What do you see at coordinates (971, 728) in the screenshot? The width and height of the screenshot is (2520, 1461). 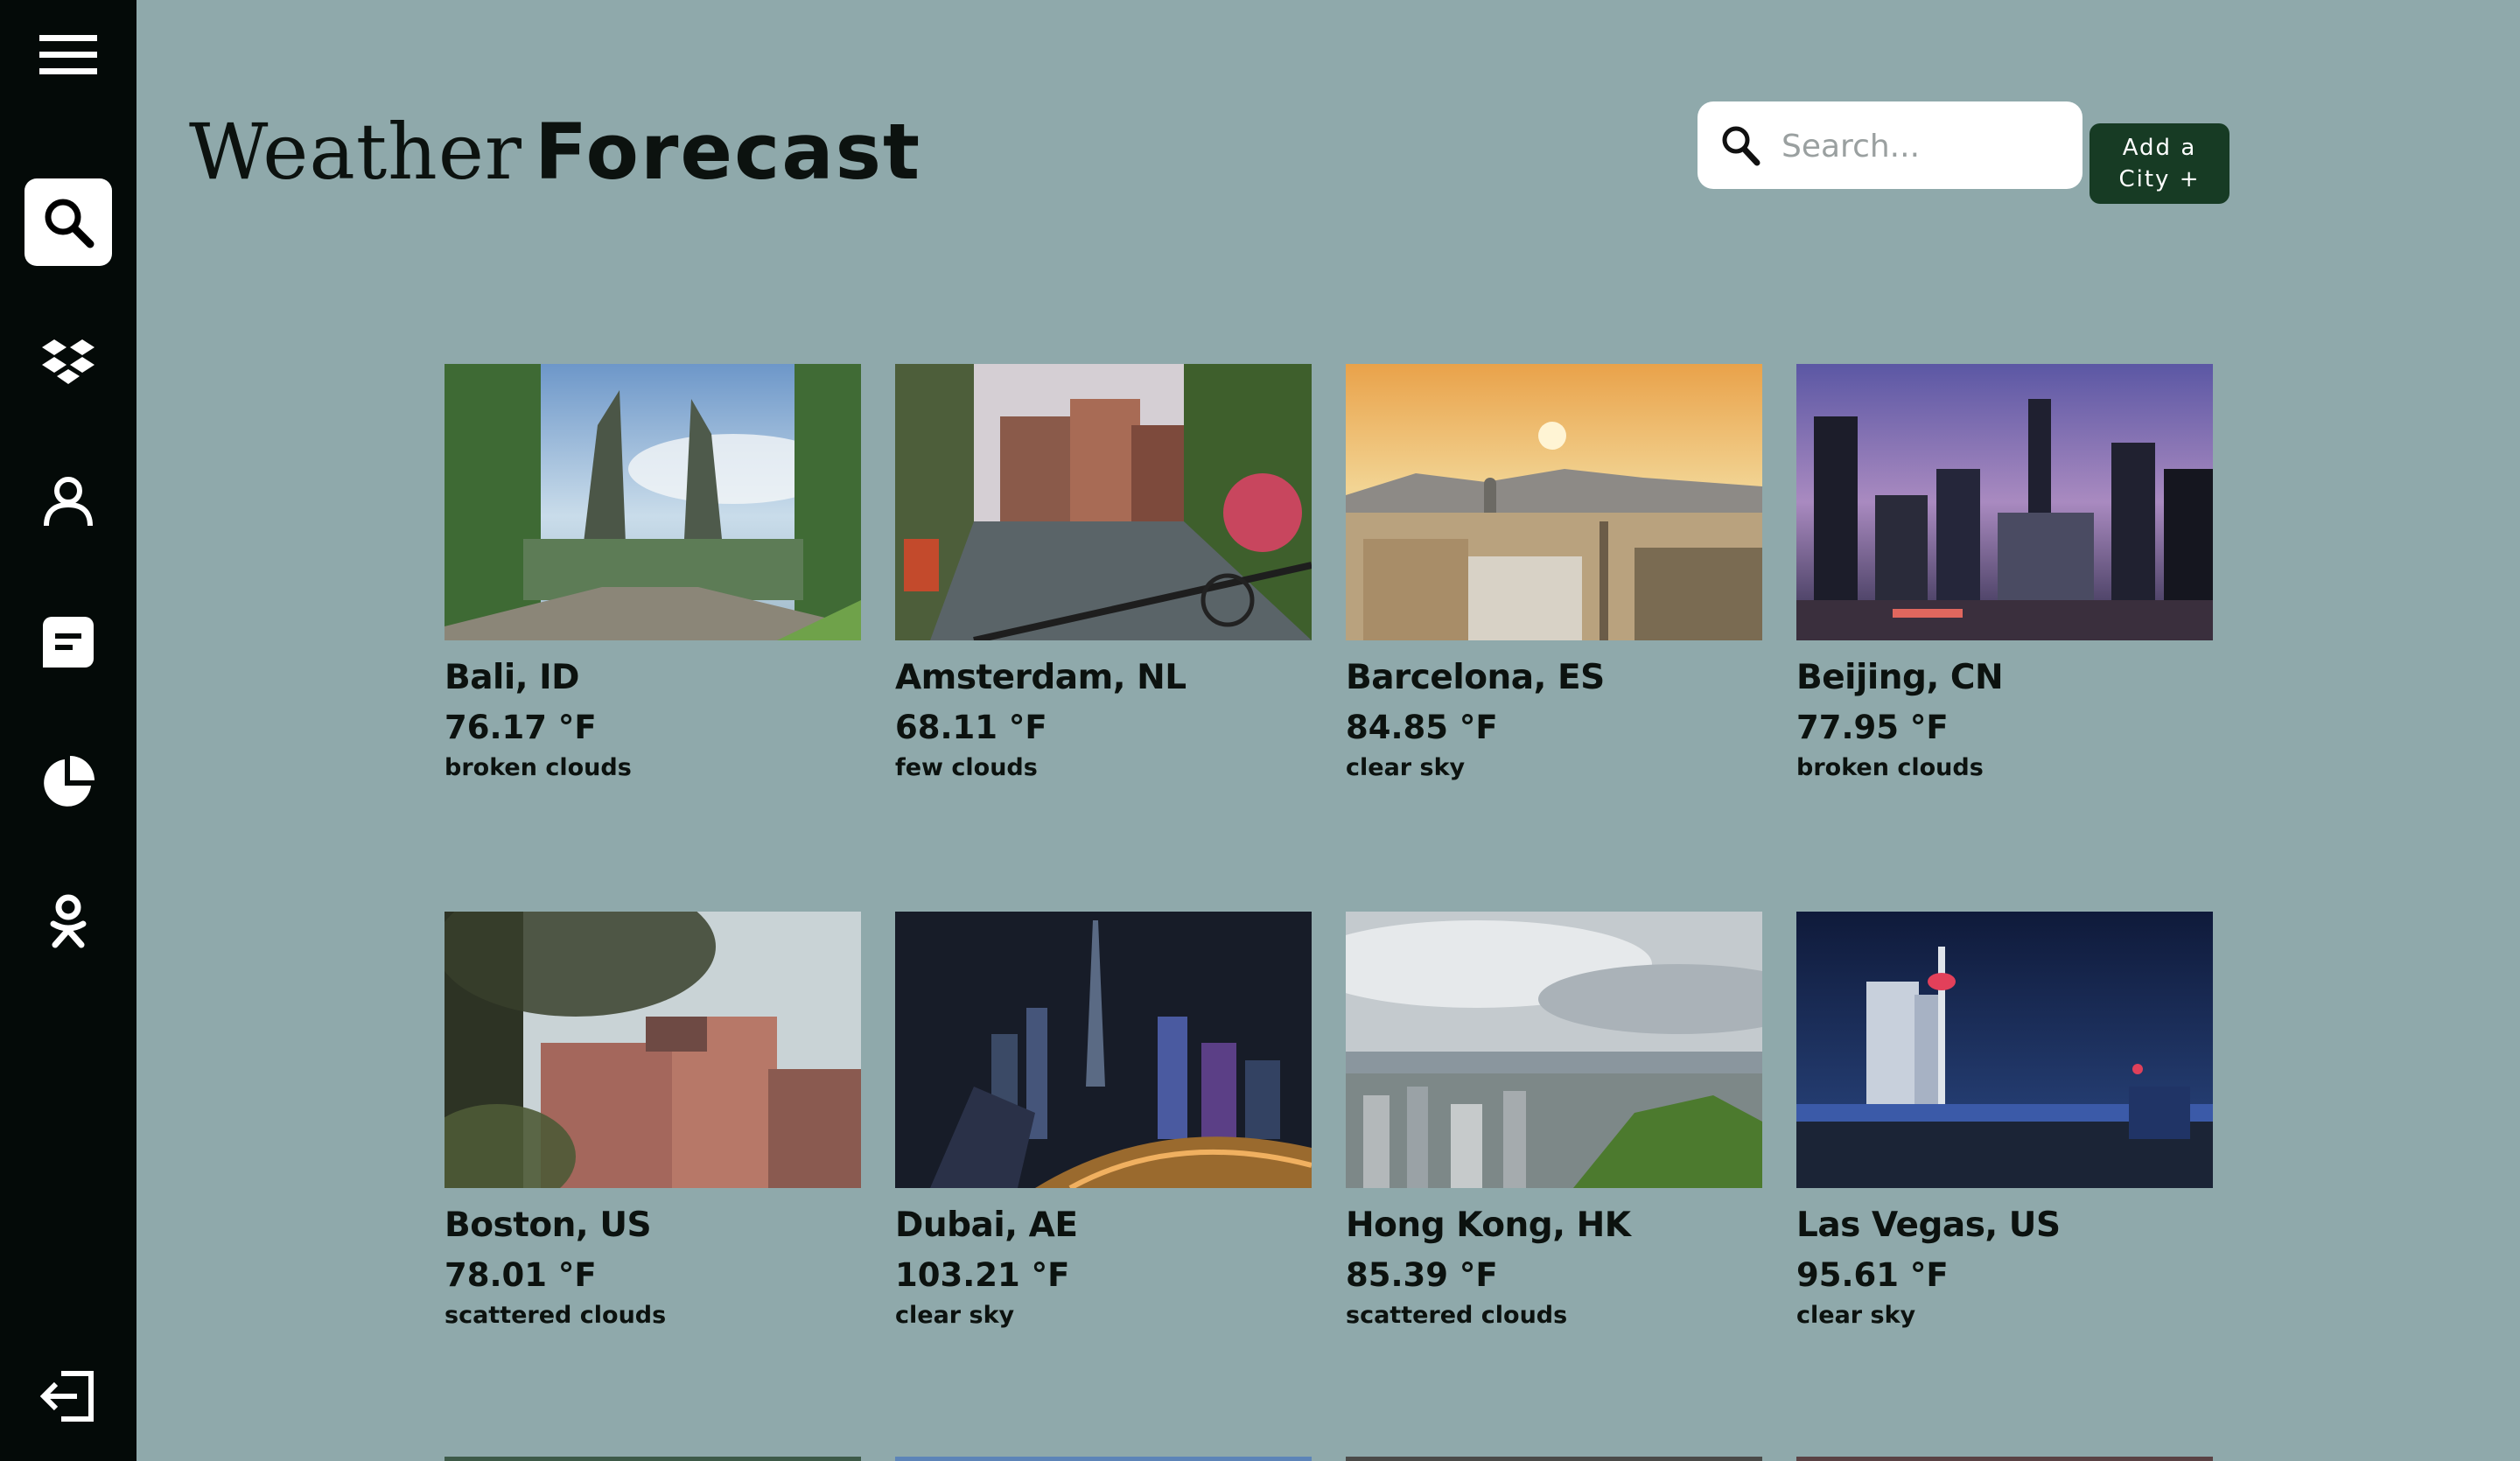 I see `city-temperature: 68.11 °F` at bounding box center [971, 728].